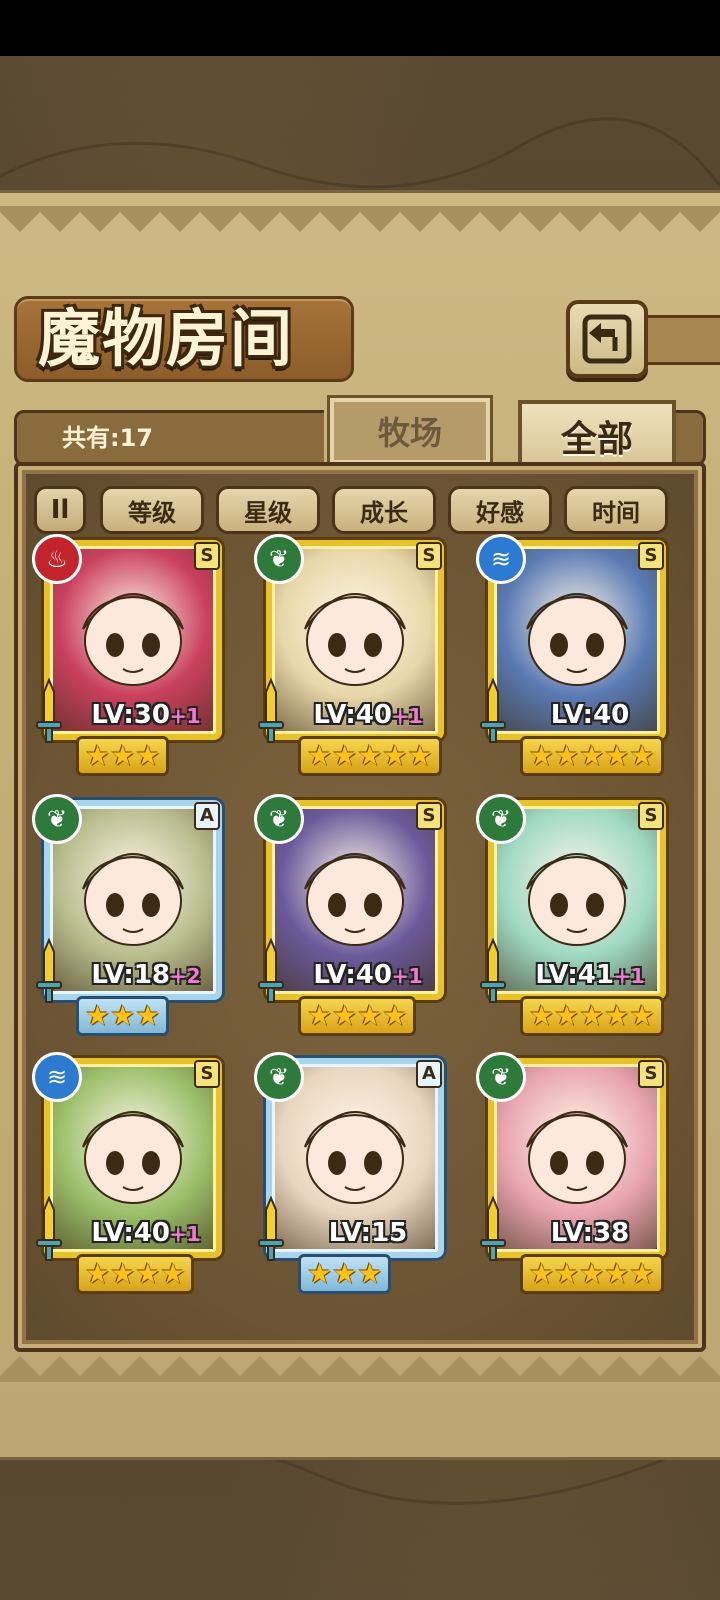 The height and width of the screenshot is (1600, 720). What do you see at coordinates (169, 438) in the screenshot?
I see `count-bar` at bounding box center [169, 438].